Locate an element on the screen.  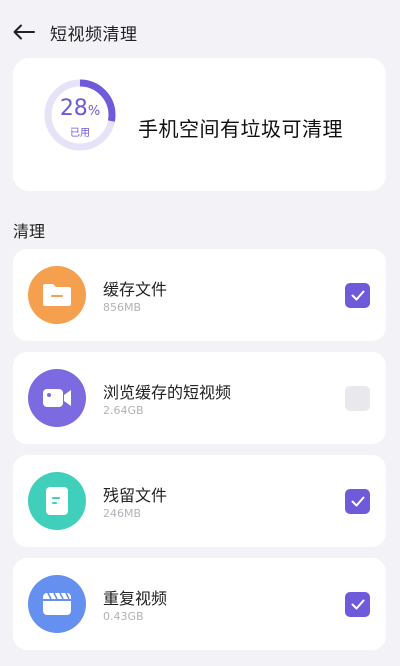
storage-percent-unit: % is located at coordinates (94, 111).